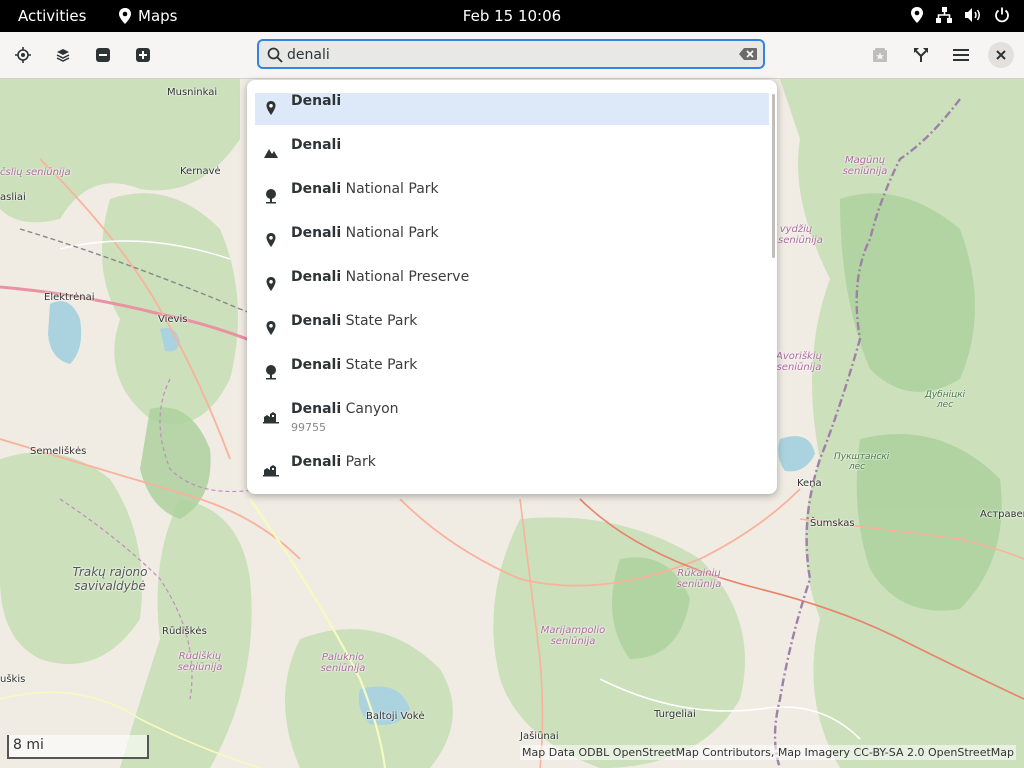  Describe the element at coordinates (343, 663) in the screenshot. I see `map-label: Paluknio seniūnija` at that location.